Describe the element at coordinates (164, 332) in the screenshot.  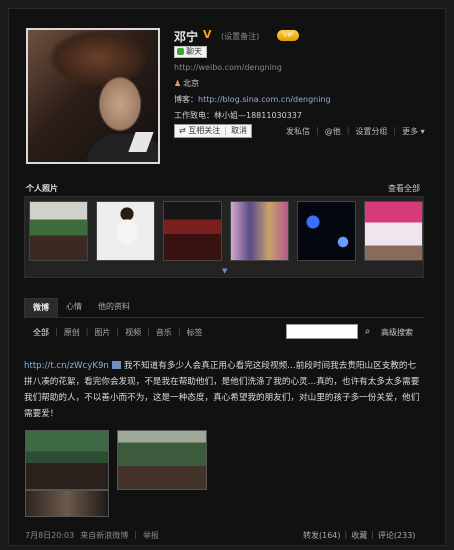
I see `filter-music: 音乐` at that location.